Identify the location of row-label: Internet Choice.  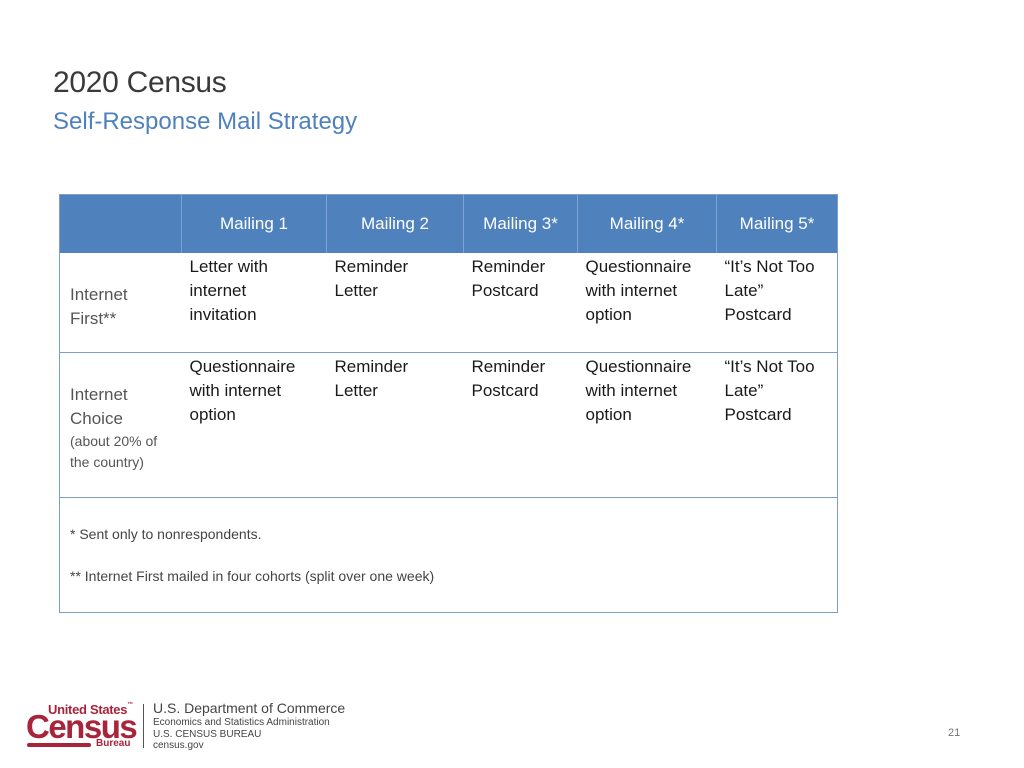
(99, 406).